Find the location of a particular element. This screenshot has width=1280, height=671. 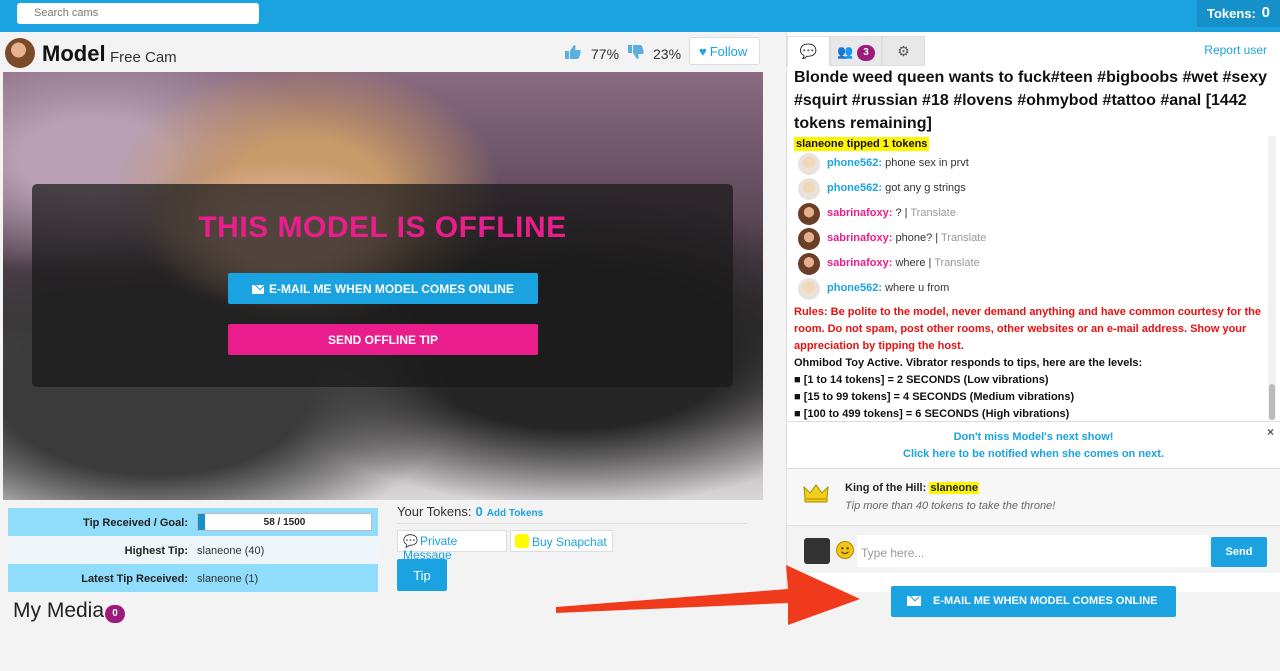

buy-snapchat-button: Buy Snapchat is located at coordinates (561, 541).